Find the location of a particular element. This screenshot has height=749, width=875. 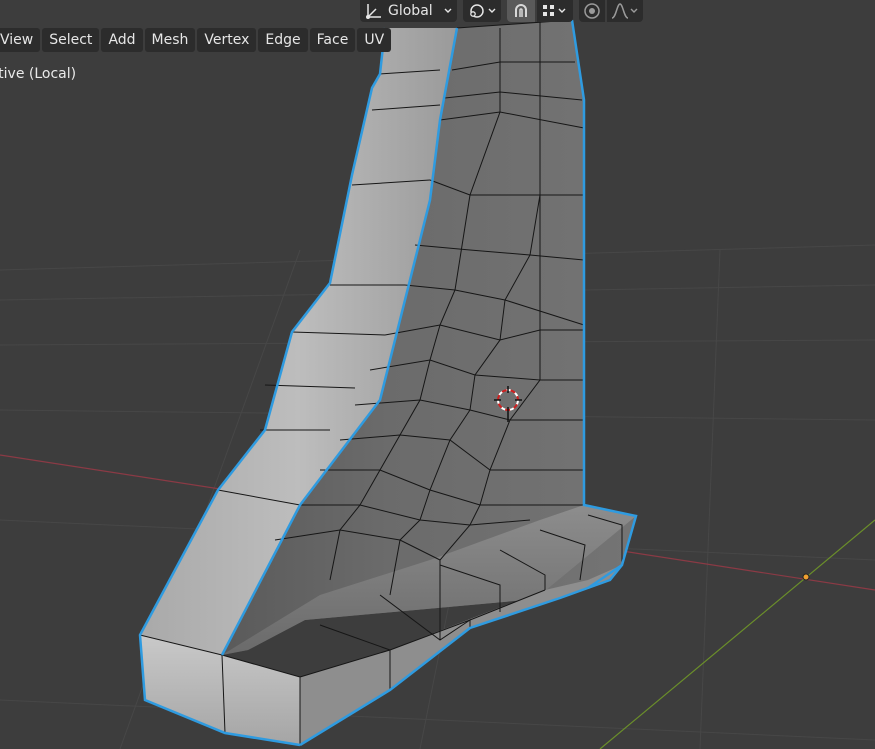

header-menu-bar: View Select Add Mesh Vertex Edge Face UV is located at coordinates (196, 40).